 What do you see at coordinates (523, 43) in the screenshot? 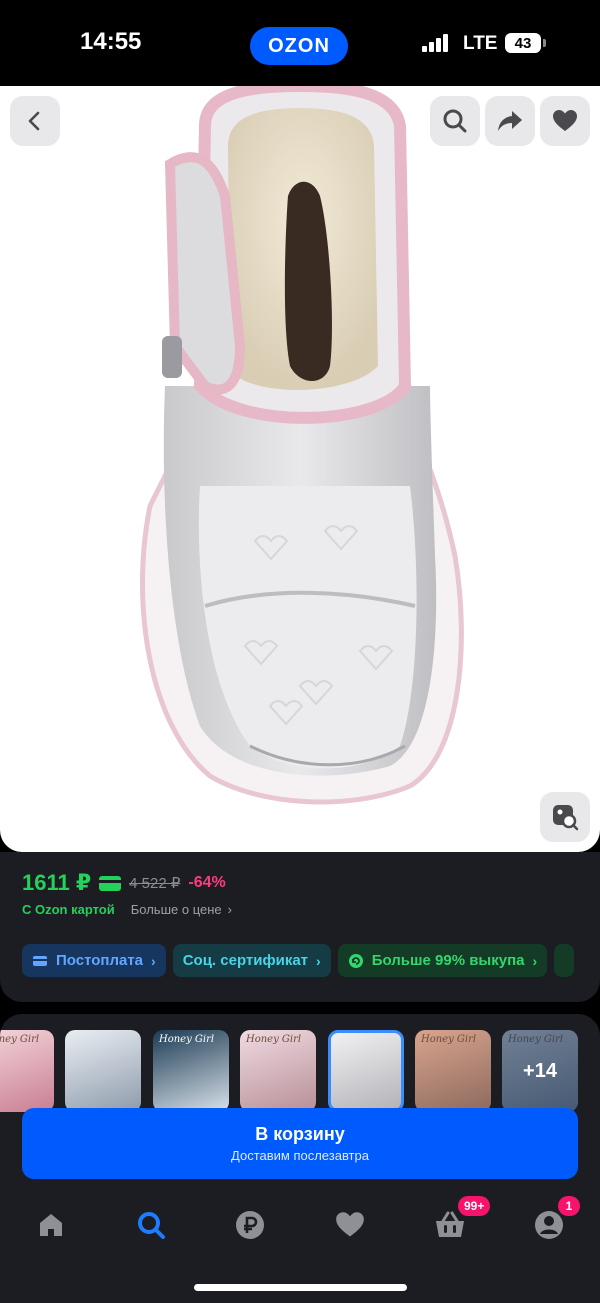
I see `battery-level: 43` at bounding box center [523, 43].